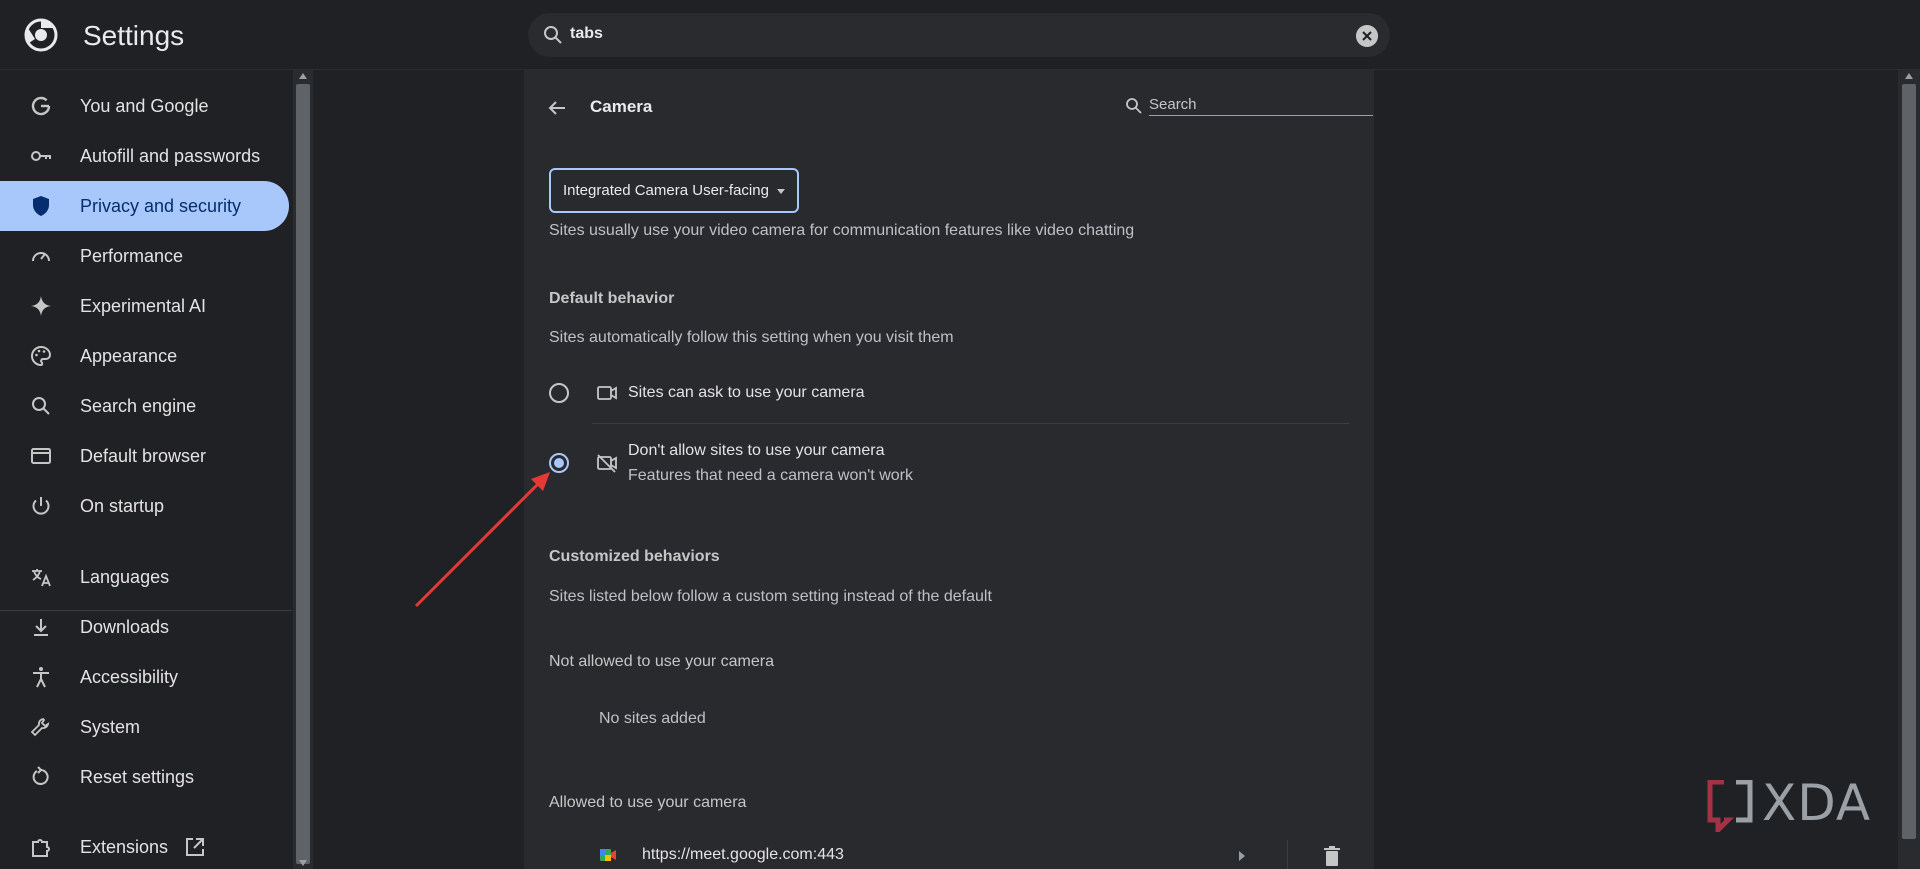 Image resolution: width=1920 pixels, height=869 pixels. What do you see at coordinates (607, 393) in the screenshot?
I see `video-camera-icon` at bounding box center [607, 393].